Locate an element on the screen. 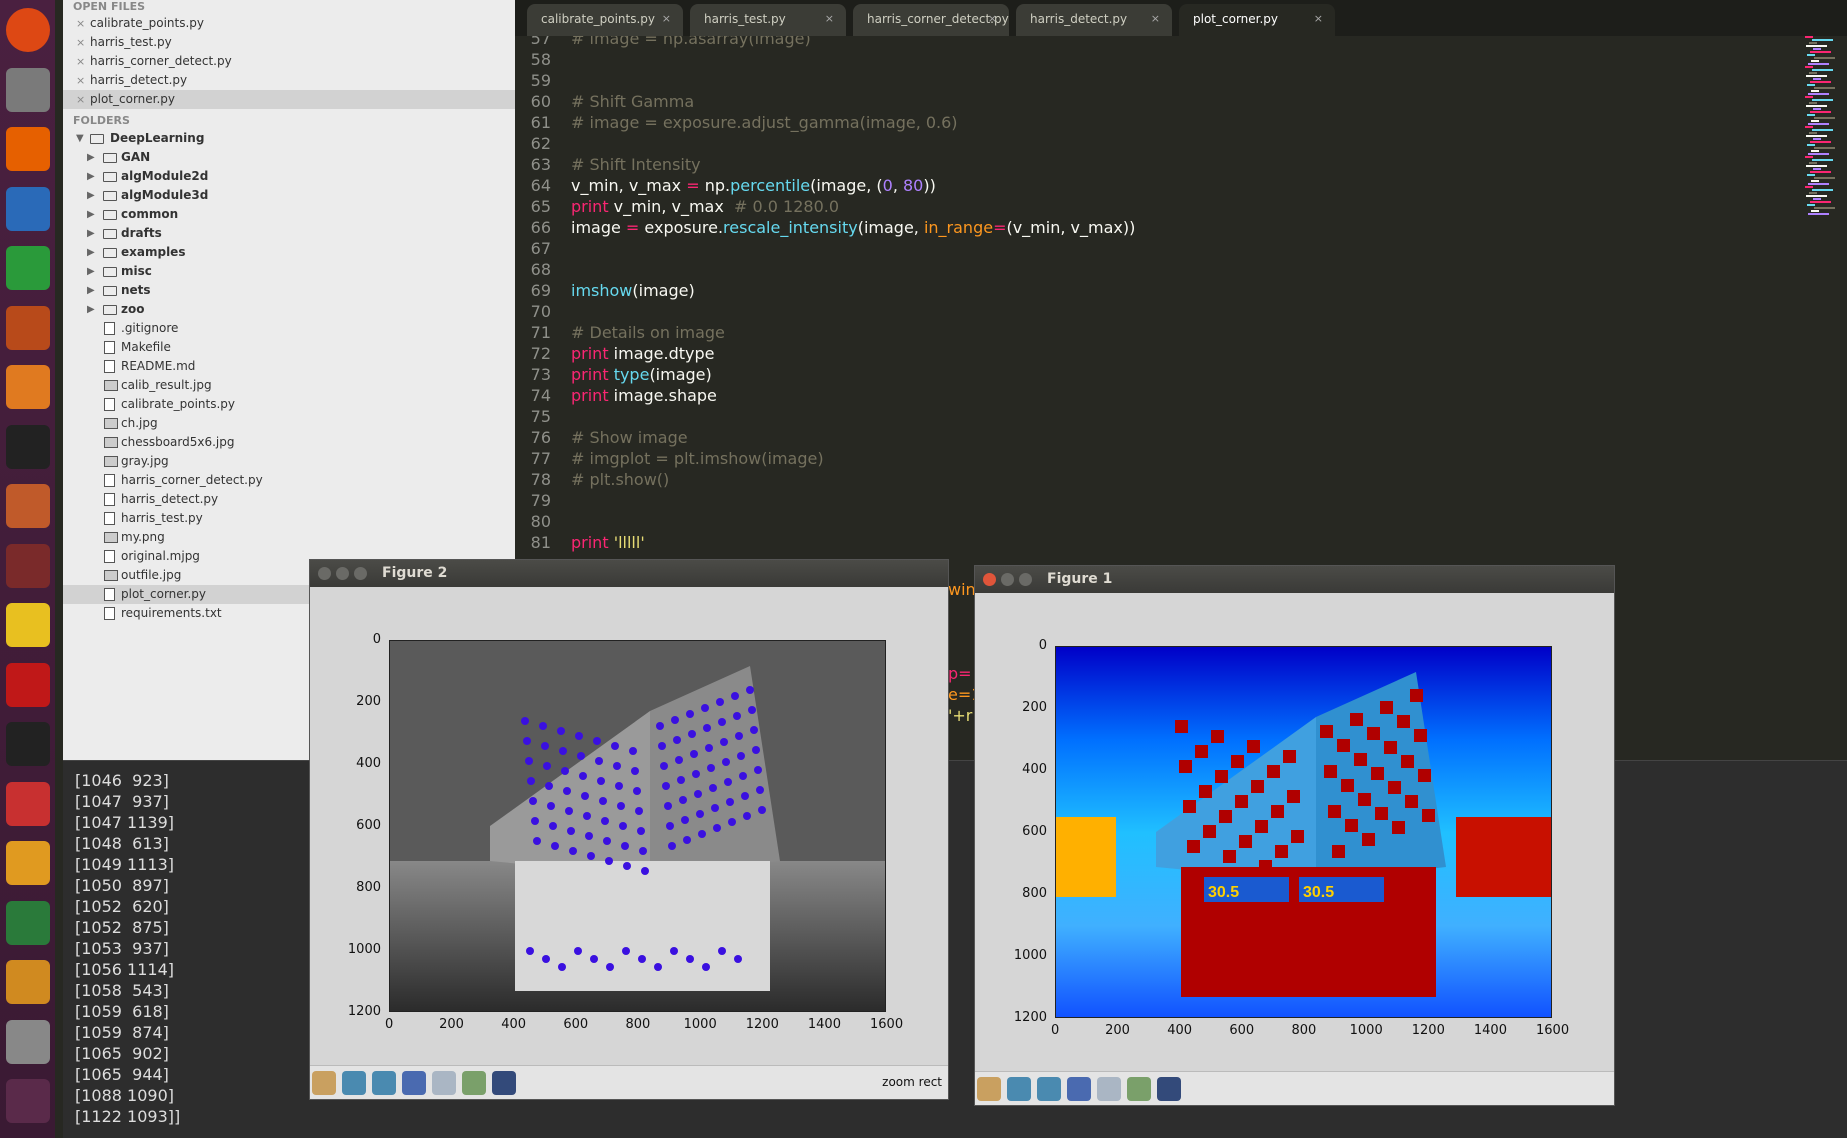 Image resolution: width=1847 pixels, height=1138 pixels. folder-item: ▶ examples is located at coordinates (289, 252).